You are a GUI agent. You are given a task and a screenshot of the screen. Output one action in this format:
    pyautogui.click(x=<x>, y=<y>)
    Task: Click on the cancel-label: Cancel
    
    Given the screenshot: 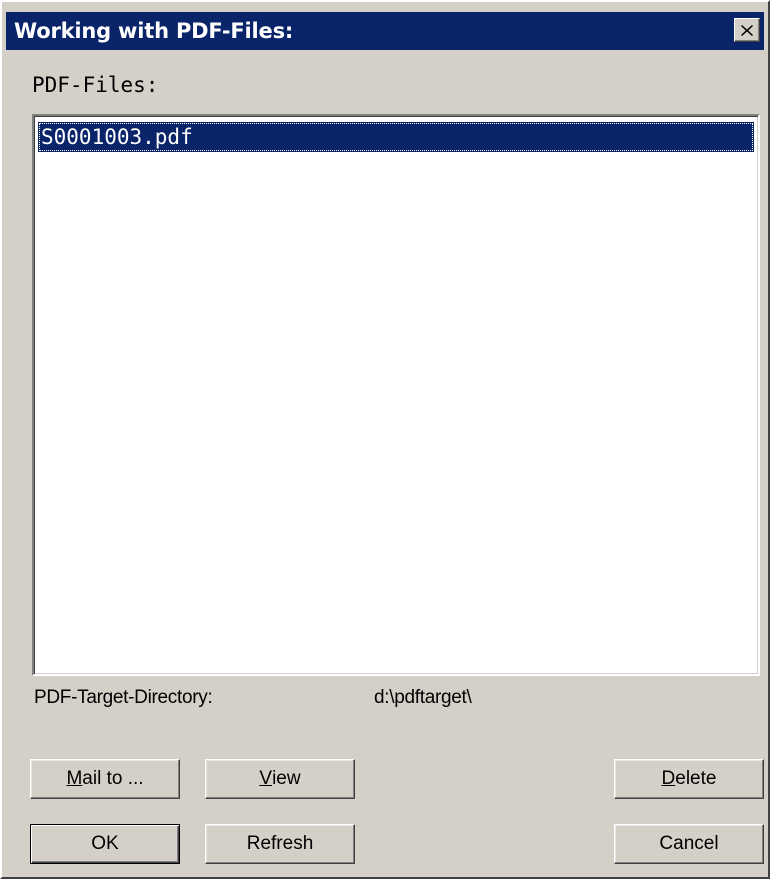 What is the action you would take?
    pyautogui.click(x=689, y=843)
    